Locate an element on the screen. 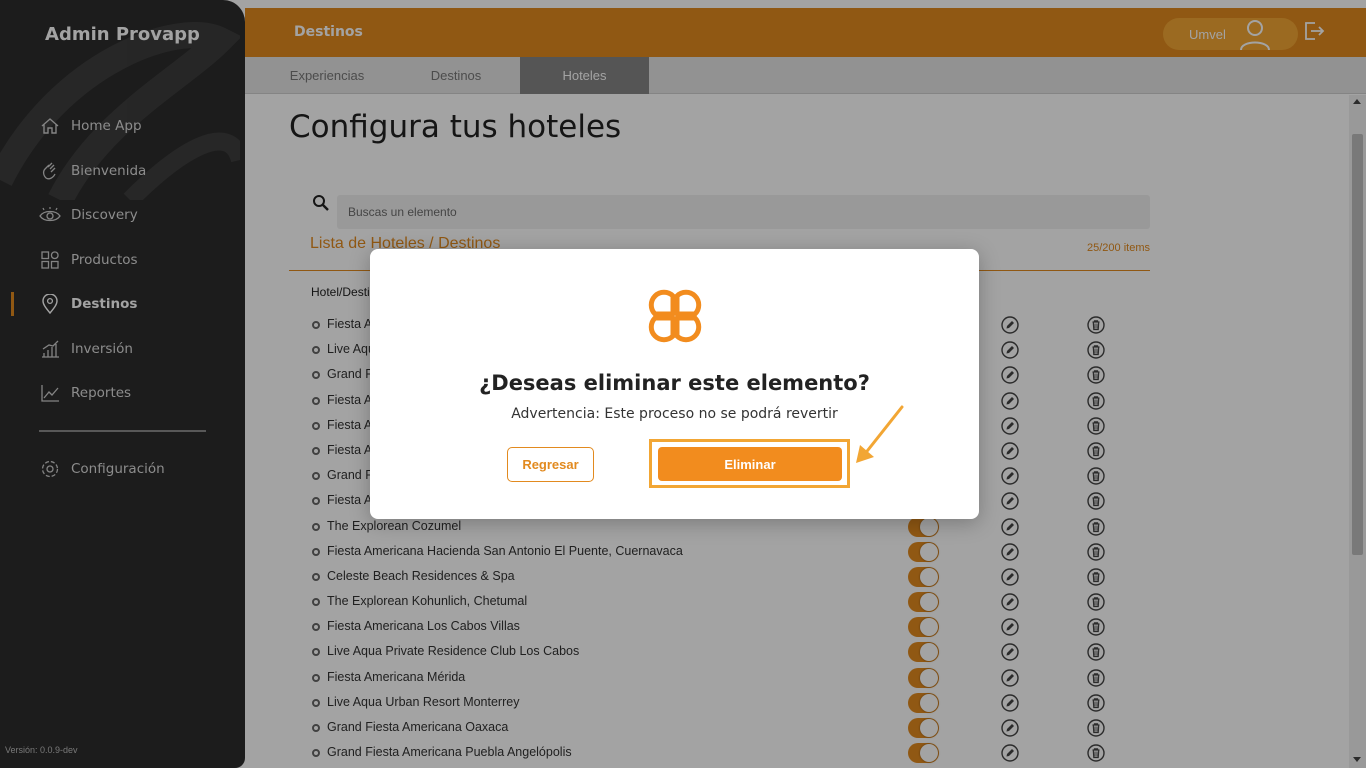 The width and height of the screenshot is (1366, 768). pointer-arrow-icon is located at coordinates (880, 434).